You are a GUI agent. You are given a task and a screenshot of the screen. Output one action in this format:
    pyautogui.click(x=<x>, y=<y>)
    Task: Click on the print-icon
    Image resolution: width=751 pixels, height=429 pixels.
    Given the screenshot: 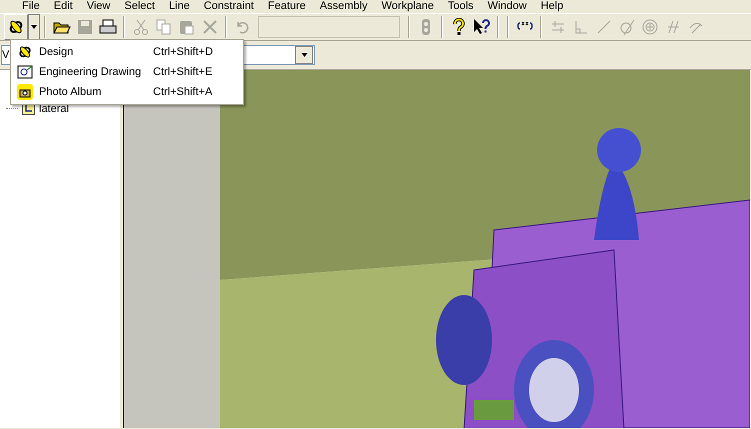 What is the action you would take?
    pyautogui.click(x=107, y=27)
    